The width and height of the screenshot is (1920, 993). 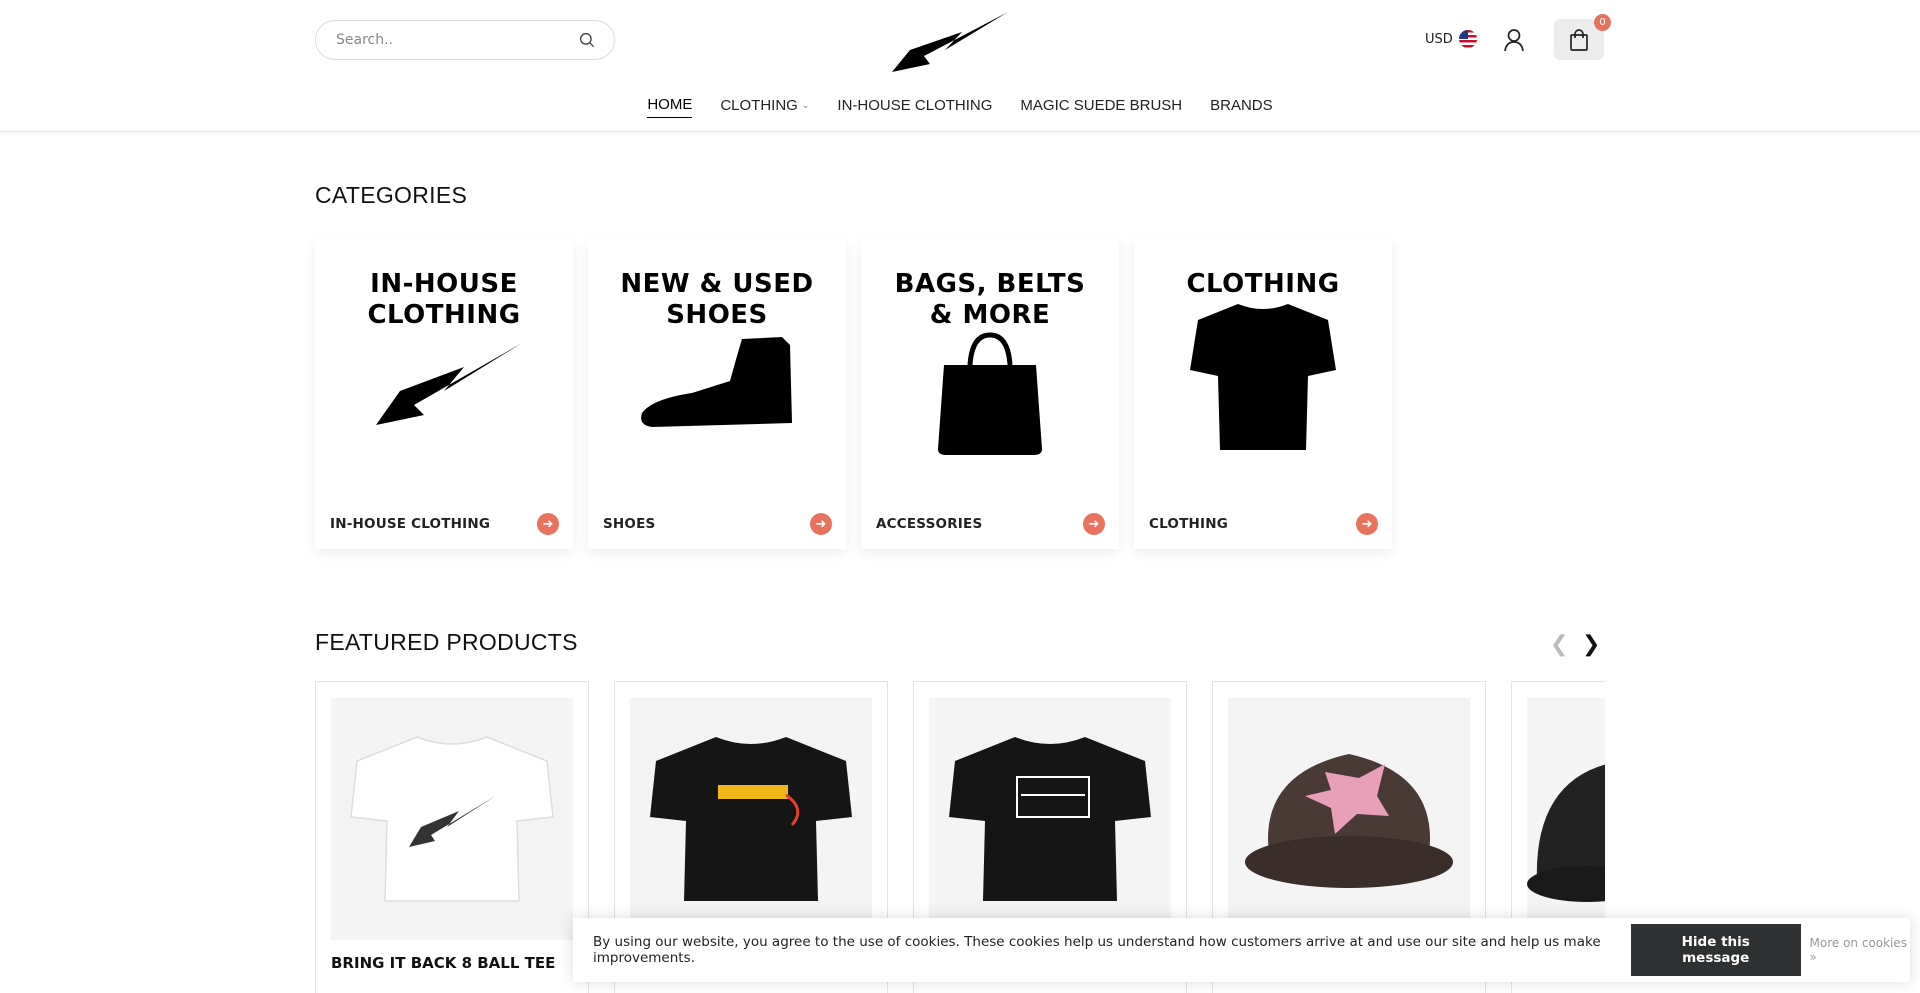 I want to click on categories-title: CATEGORIES, so click(x=391, y=195).